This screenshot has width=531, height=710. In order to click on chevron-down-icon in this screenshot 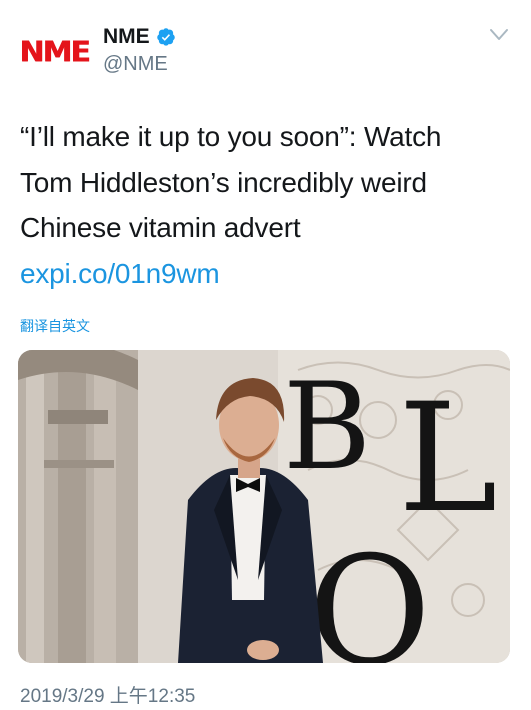, I will do `click(499, 35)`.